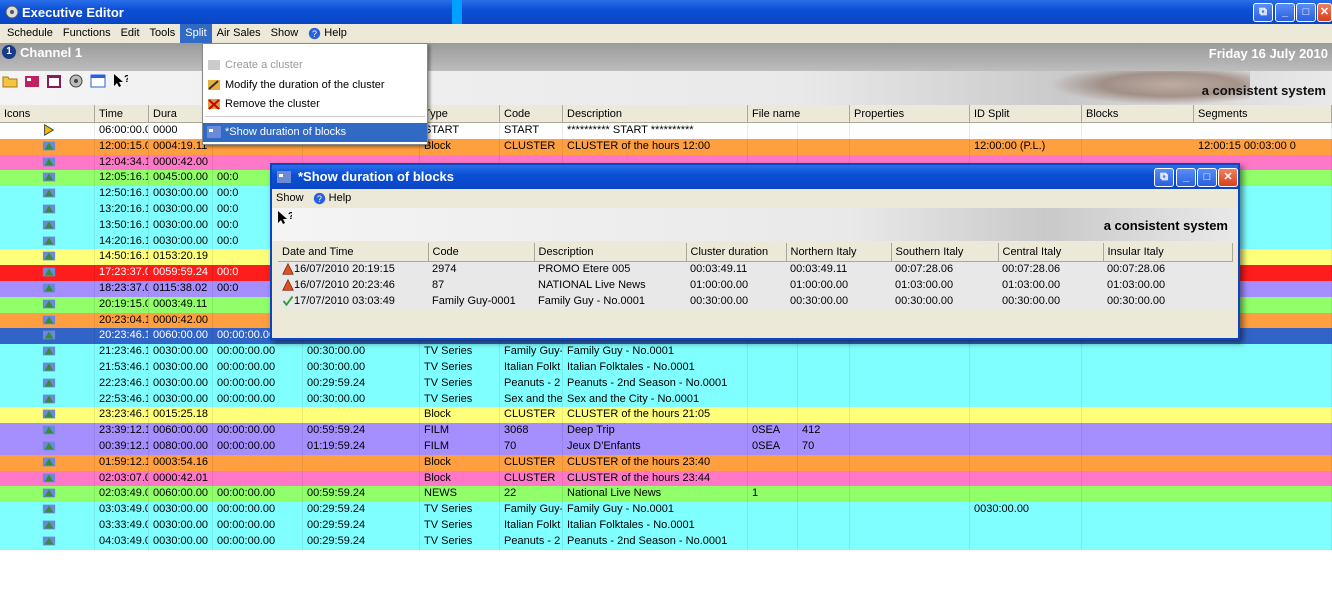  What do you see at coordinates (122, 178) in the screenshot?
I see `cell-time: 12:05:16.11` at bounding box center [122, 178].